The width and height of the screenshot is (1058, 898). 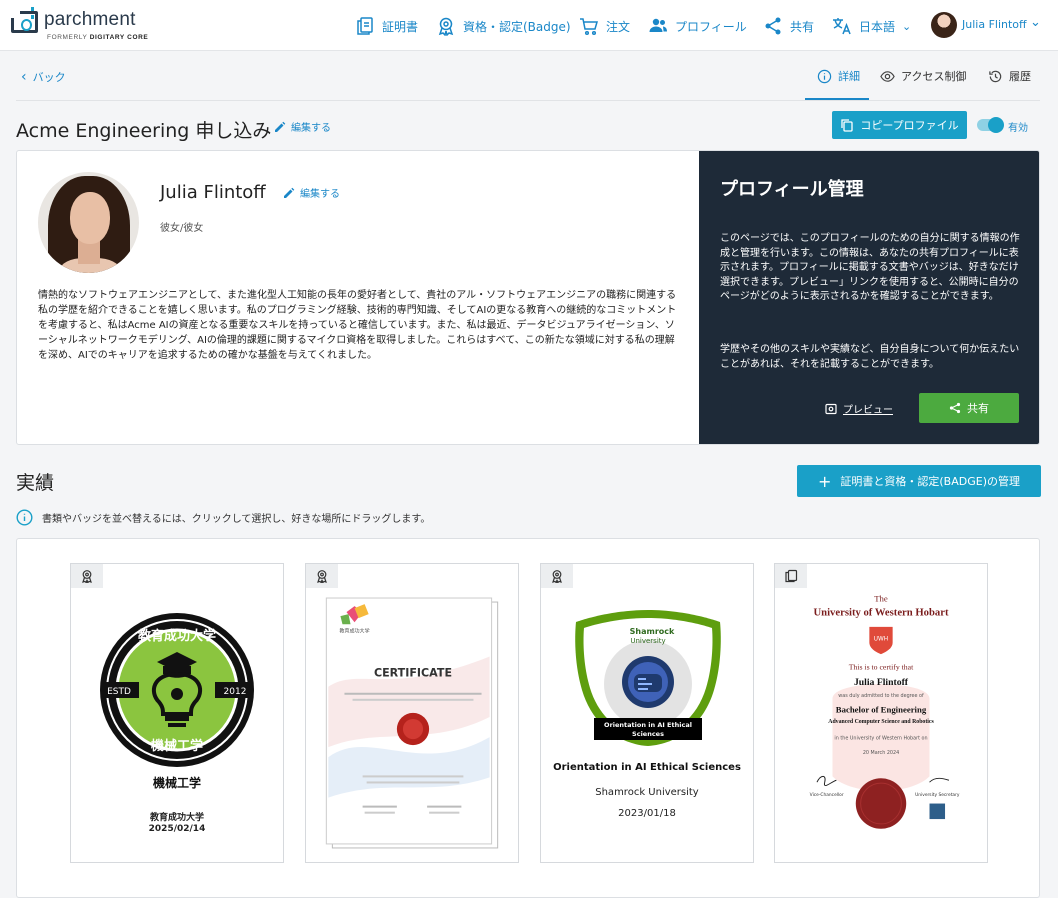 What do you see at coordinates (1018, 128) in the screenshot?
I see `enabled-toggle-label: 有効` at bounding box center [1018, 128].